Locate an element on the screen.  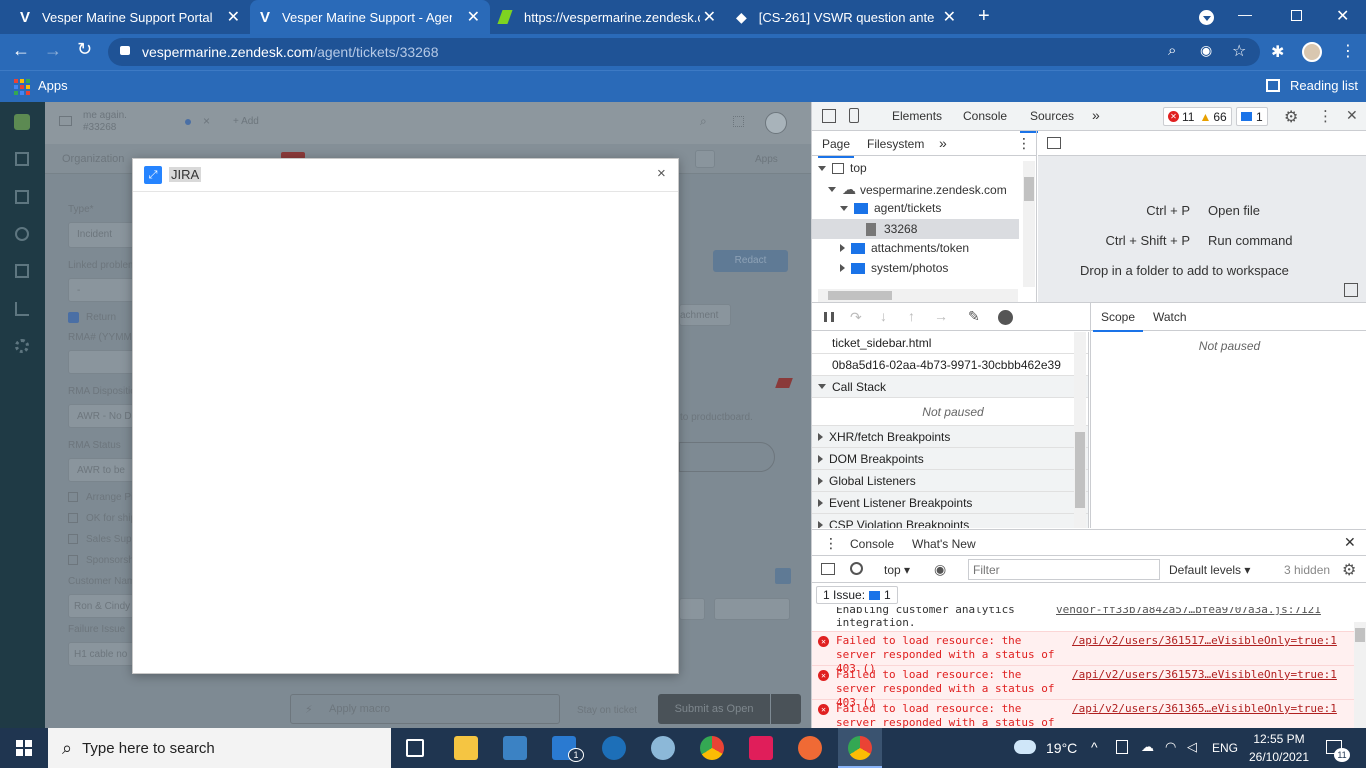
chrome-active-taskbar-item is located at coordinates (860, 748).